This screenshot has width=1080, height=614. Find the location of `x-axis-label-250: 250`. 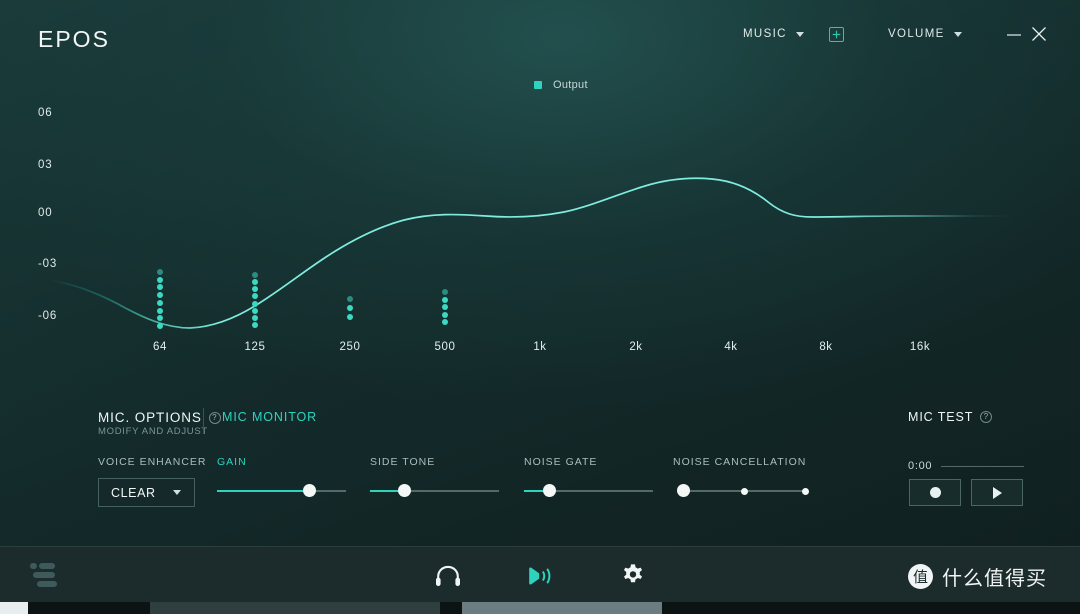

x-axis-label-250: 250 is located at coordinates (350, 347).